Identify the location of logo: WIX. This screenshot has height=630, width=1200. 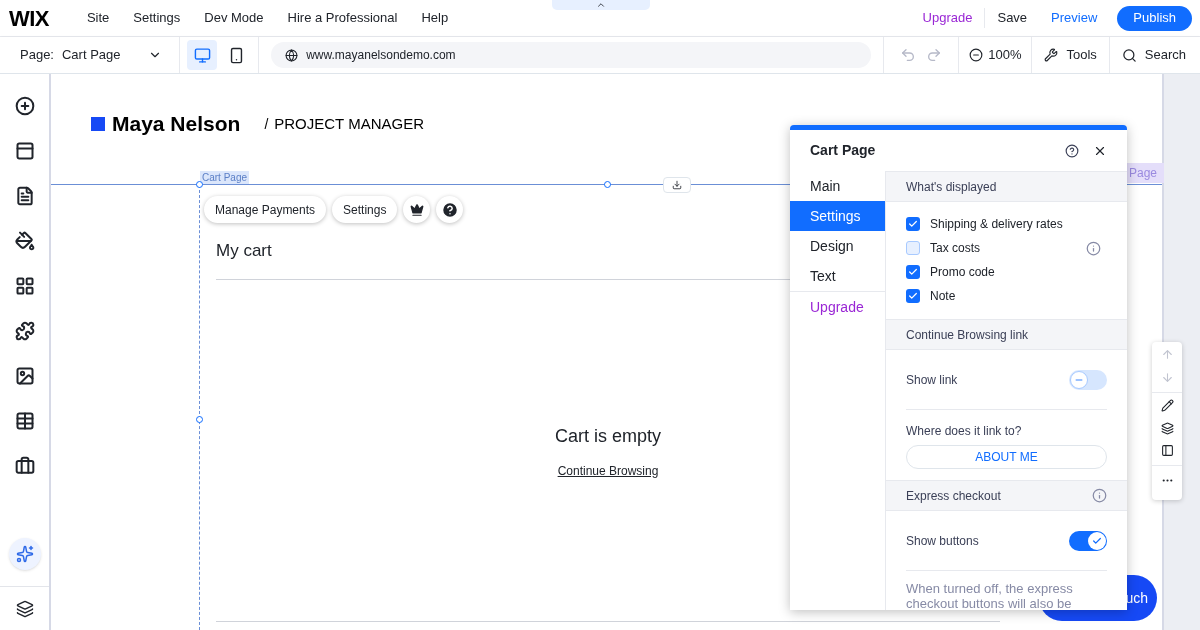
(29, 18).